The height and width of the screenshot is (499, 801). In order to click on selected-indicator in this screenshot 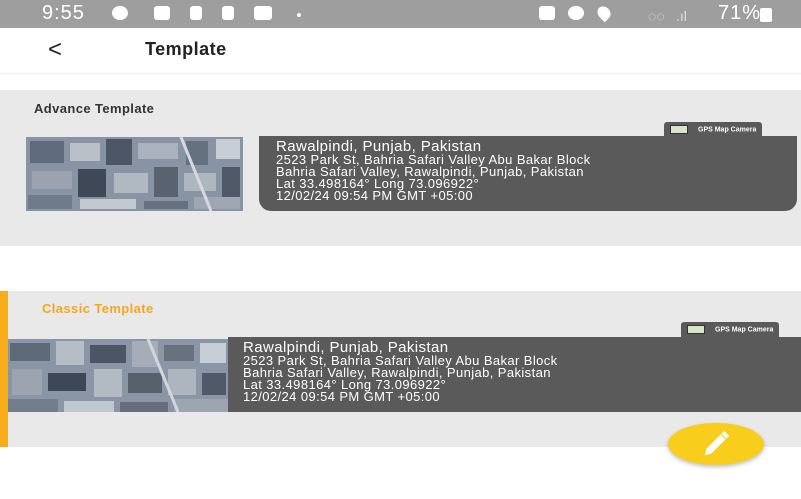, I will do `click(4, 369)`.